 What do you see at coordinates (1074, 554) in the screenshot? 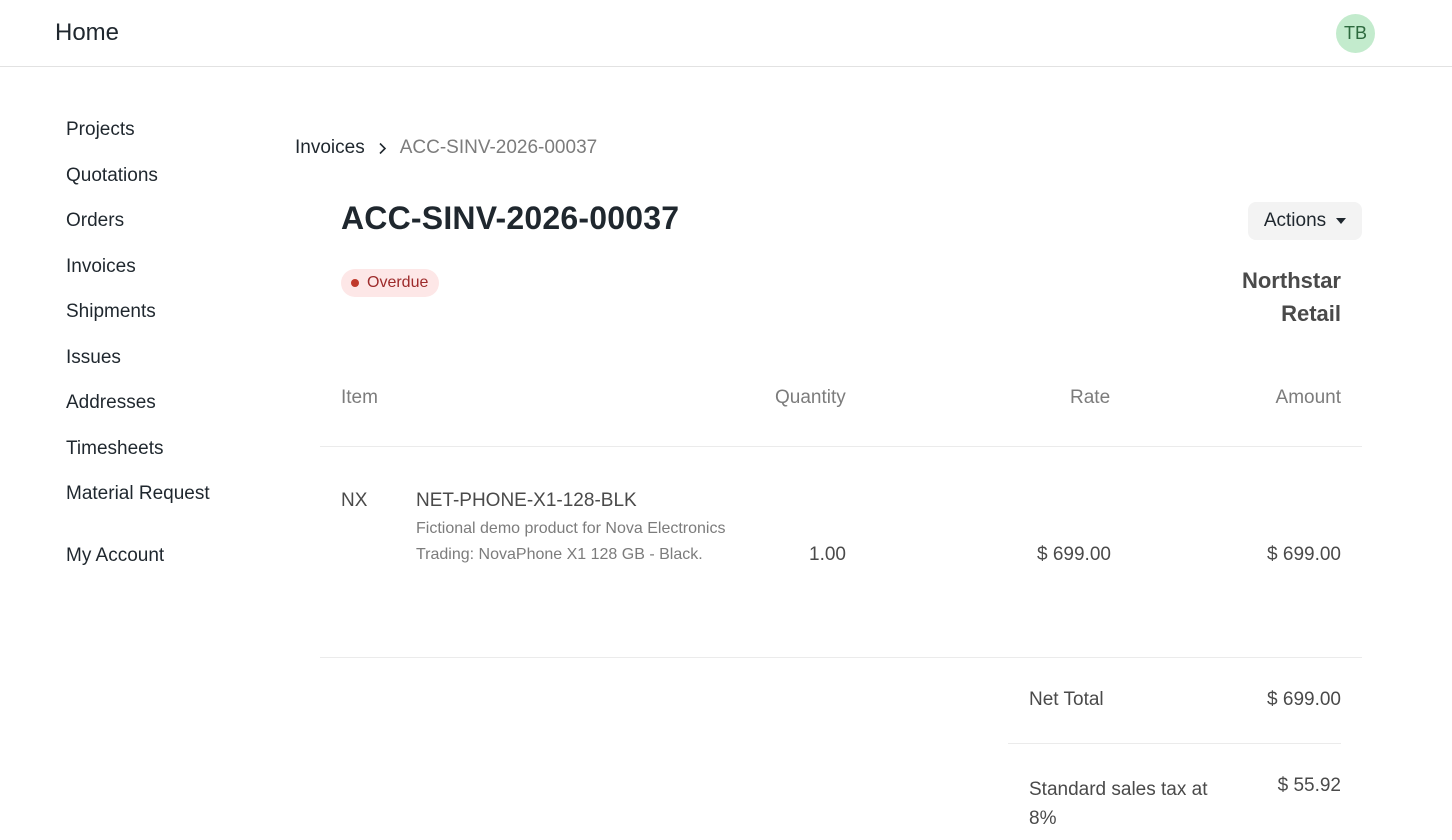
I see `item-rate: $ 699.00` at bounding box center [1074, 554].